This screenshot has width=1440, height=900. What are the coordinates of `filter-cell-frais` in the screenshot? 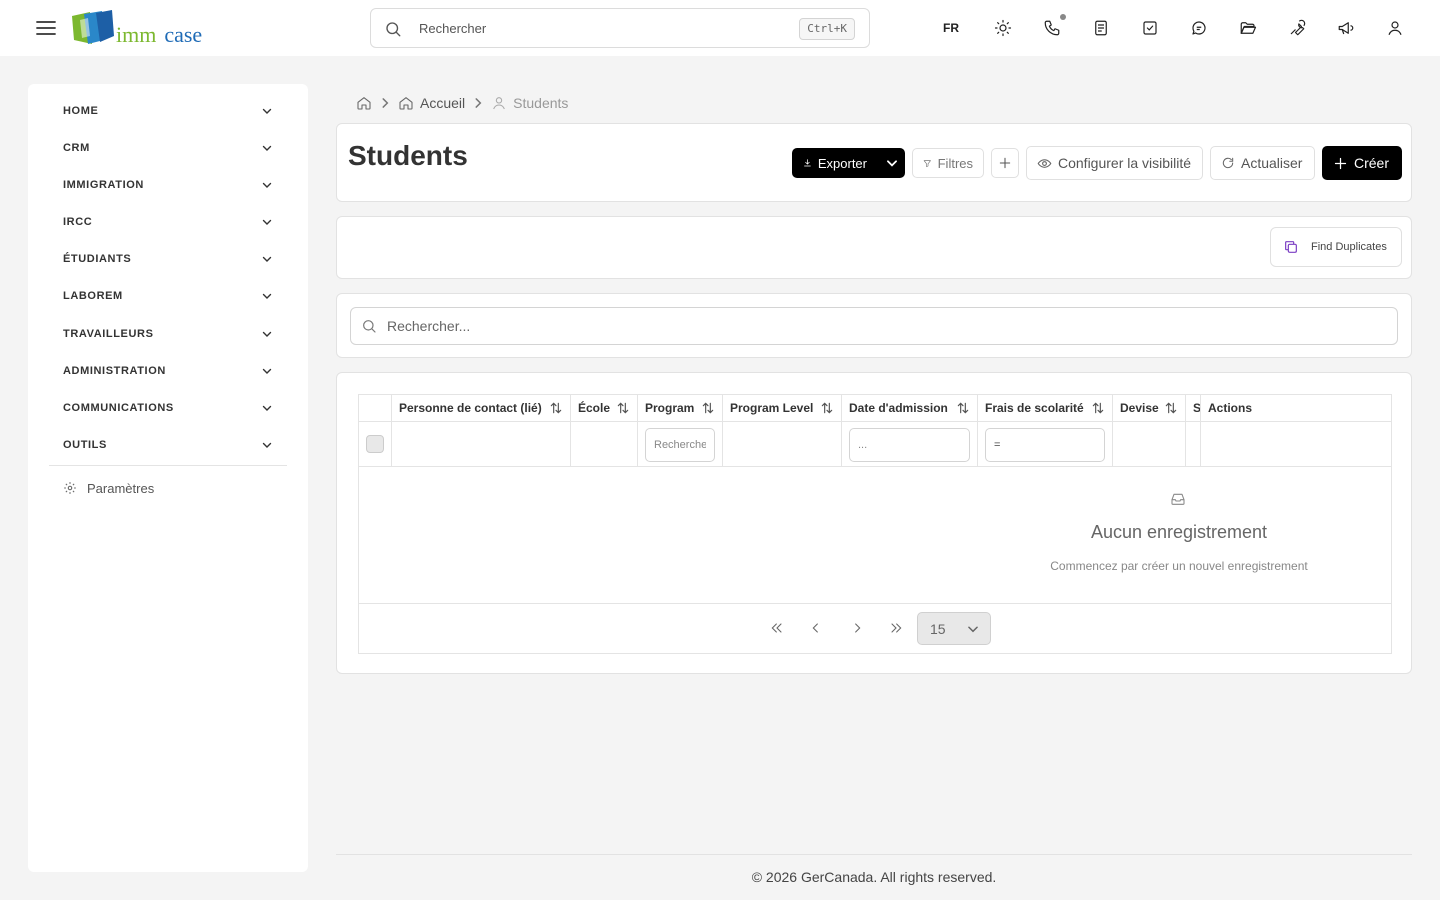 It's located at (1045, 444).